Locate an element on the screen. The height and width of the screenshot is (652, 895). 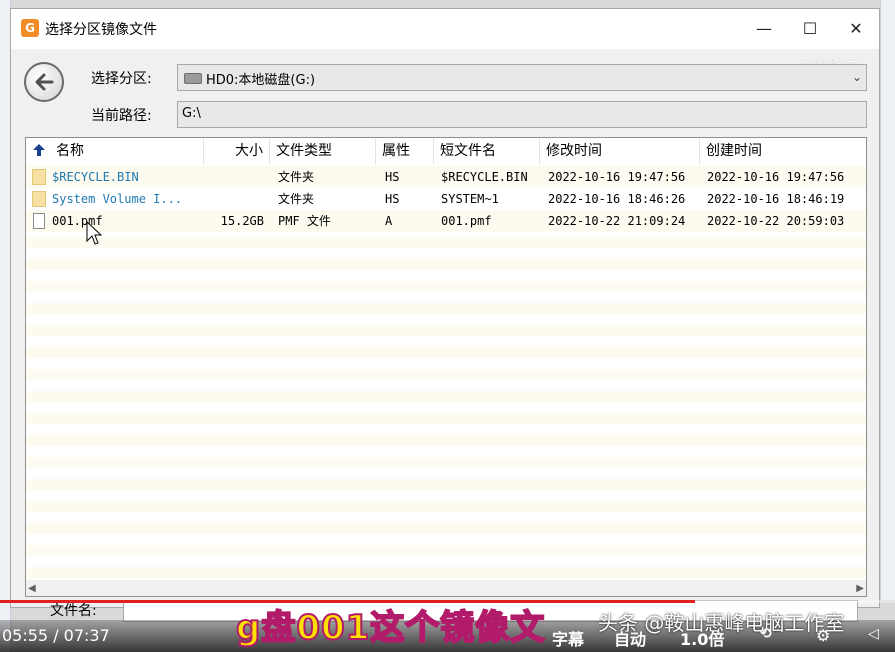
back-button is located at coordinates (44, 82).